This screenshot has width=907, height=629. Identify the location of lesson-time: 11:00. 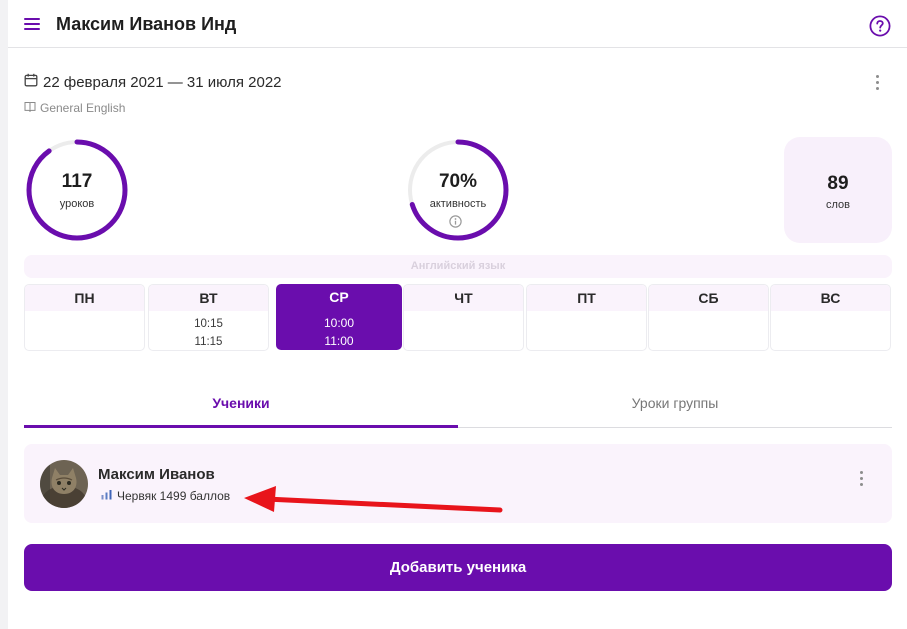
(339, 341).